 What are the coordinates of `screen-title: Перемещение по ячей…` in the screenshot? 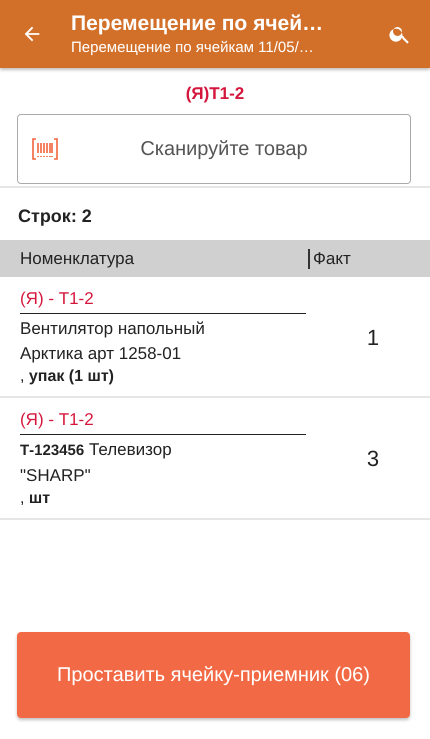 It's located at (197, 24).